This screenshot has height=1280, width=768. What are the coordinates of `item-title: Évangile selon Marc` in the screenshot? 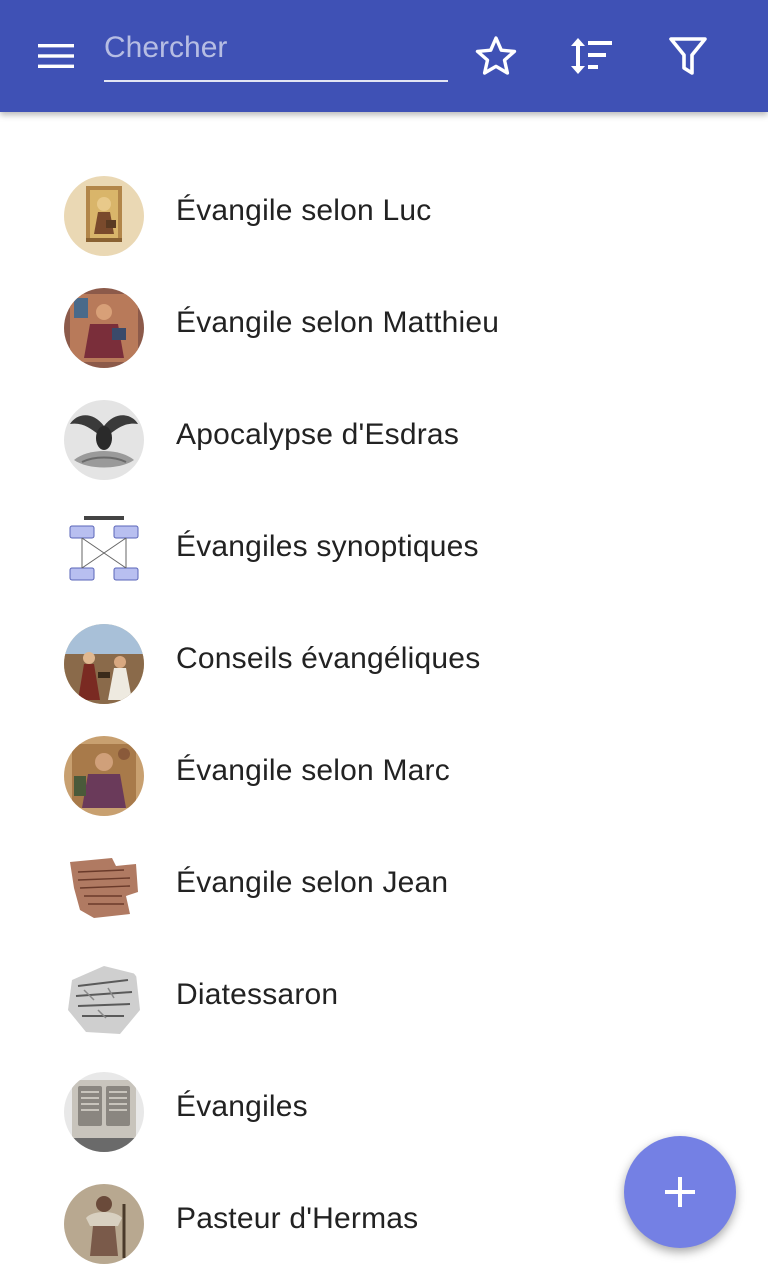 It's located at (313, 770).